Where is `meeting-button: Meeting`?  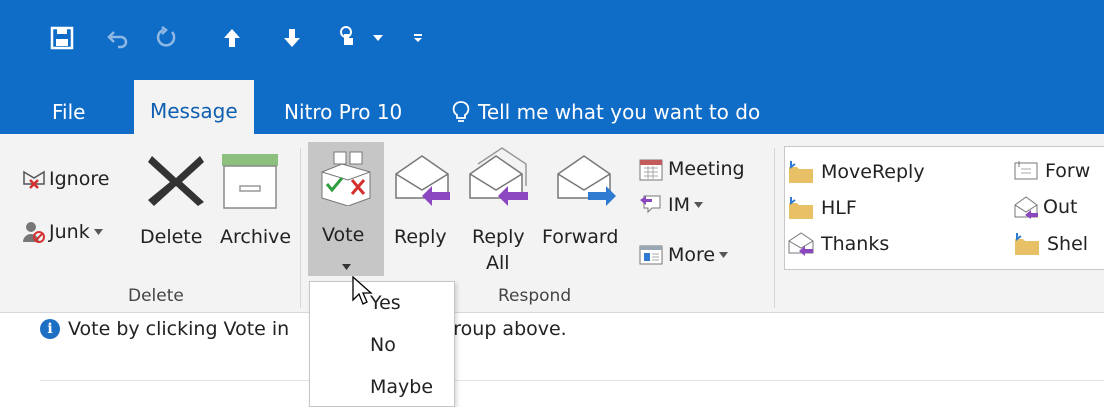
meeting-button: Meeting is located at coordinates (691, 169).